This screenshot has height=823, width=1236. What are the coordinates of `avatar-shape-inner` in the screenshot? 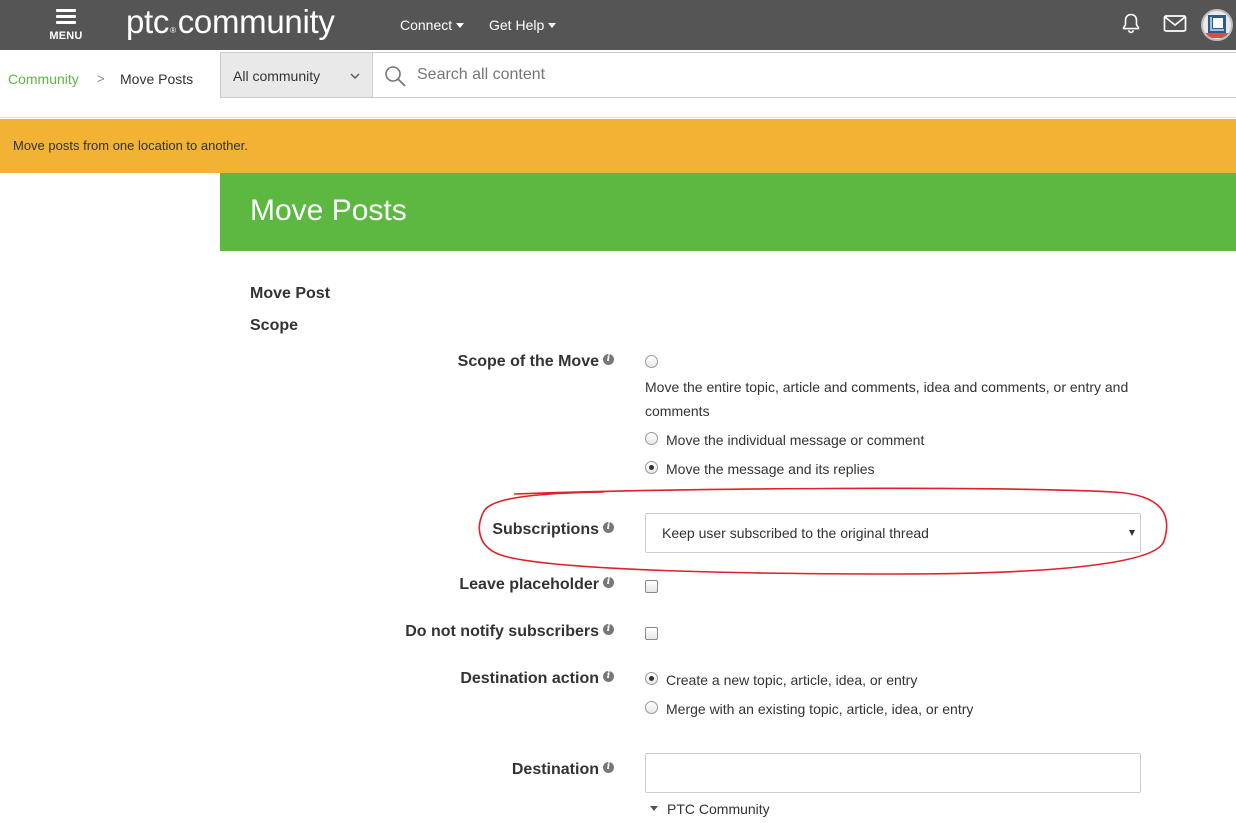 It's located at (1218, 23).